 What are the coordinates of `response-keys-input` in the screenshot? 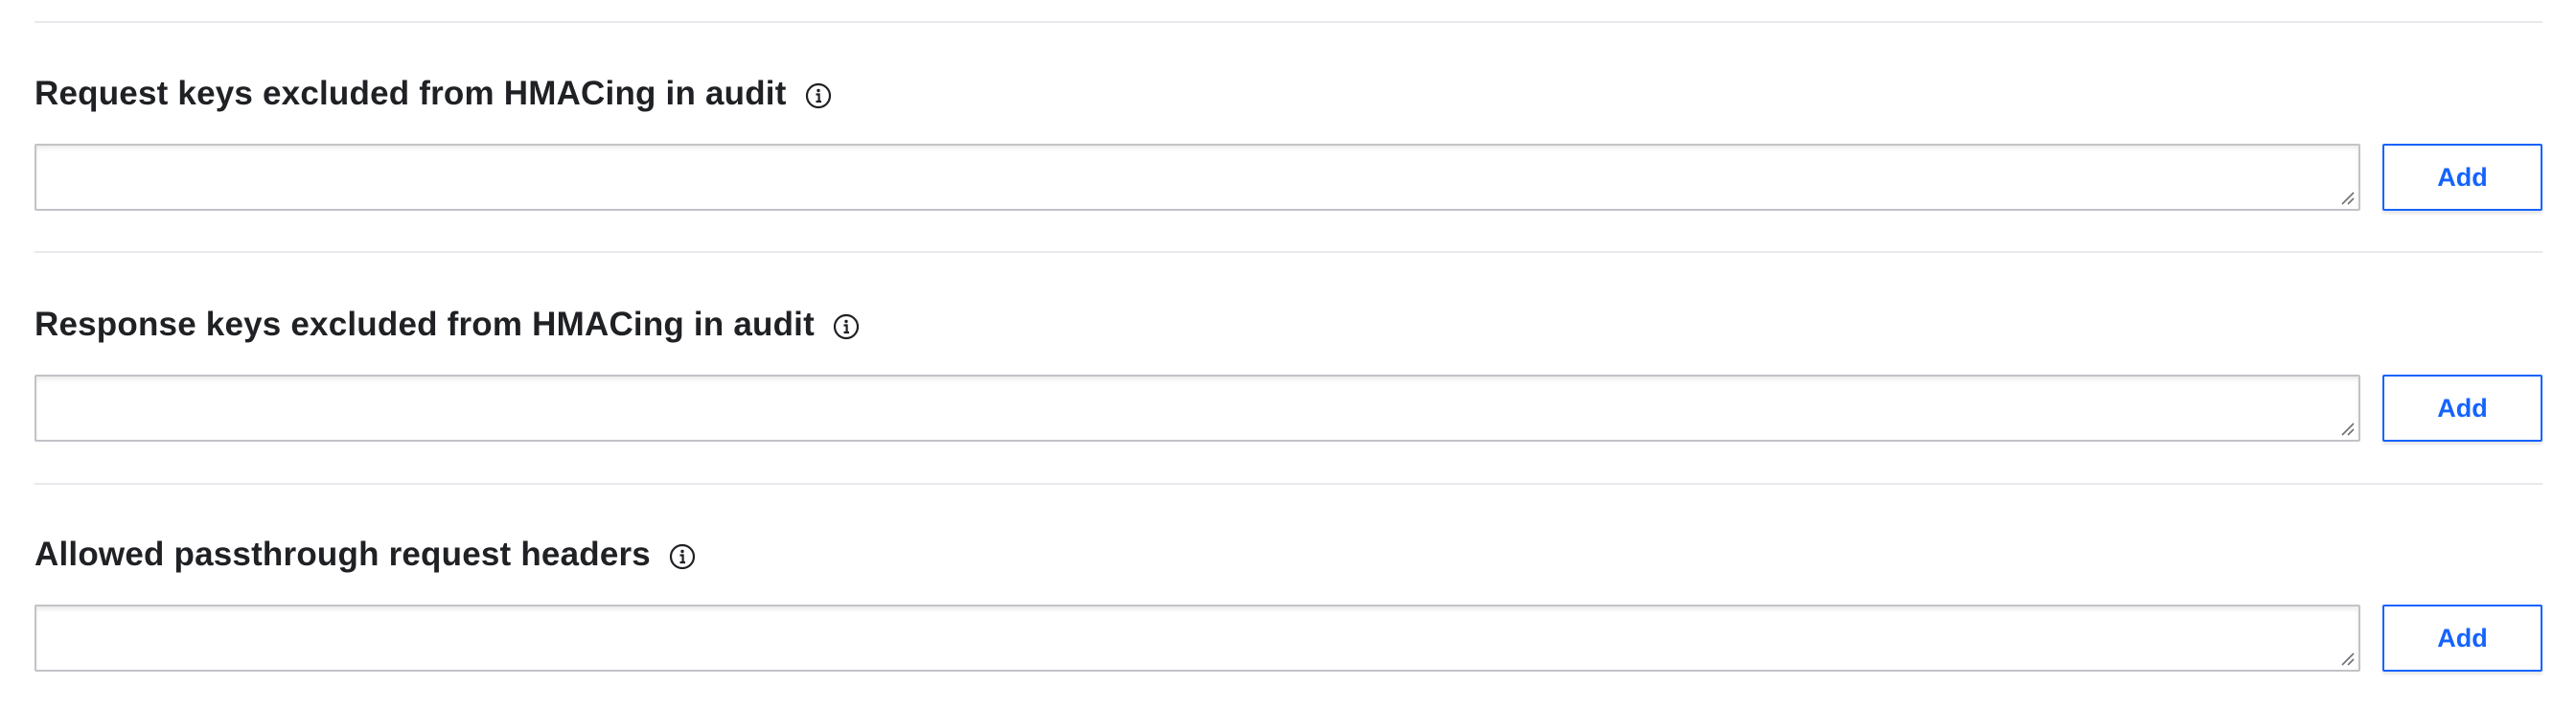 It's located at (1197, 408).